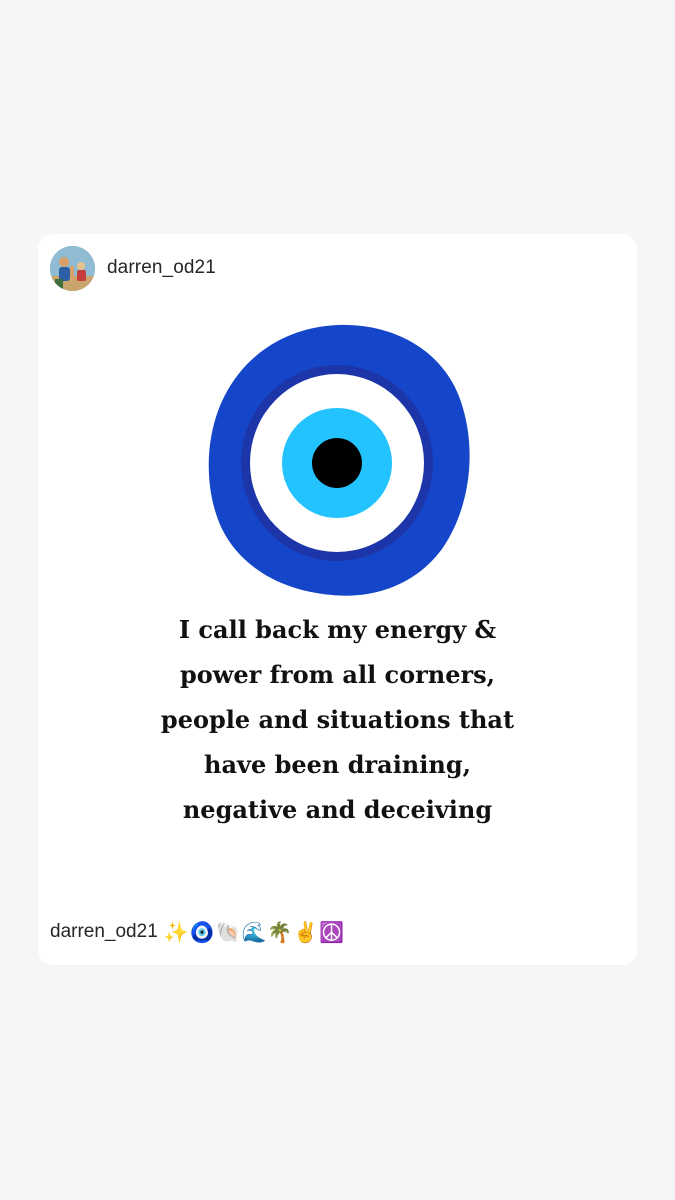 This screenshot has width=675, height=1200. I want to click on caption-username: darren_od21, so click(104, 932).